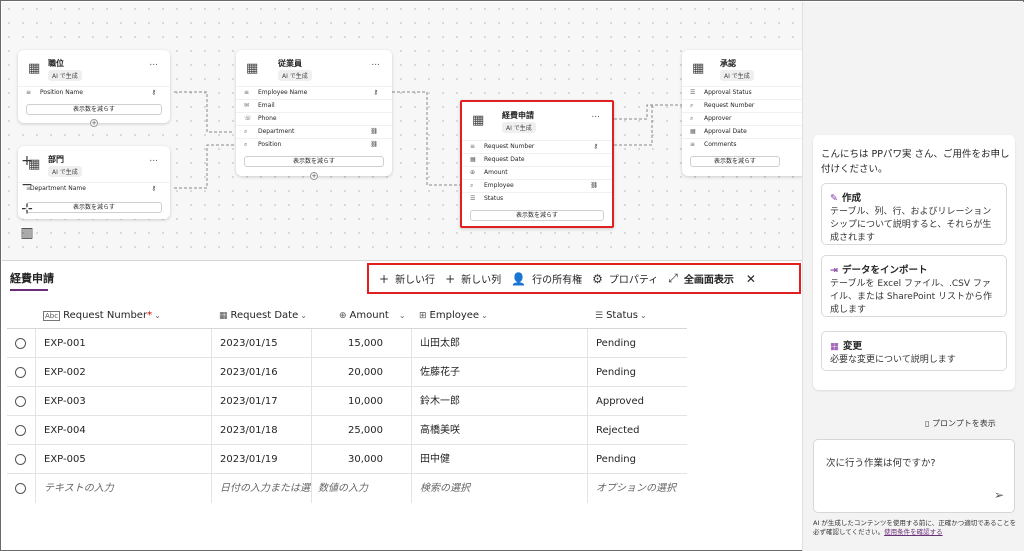 Image resolution: width=1024 pixels, height=551 pixels. Describe the element at coordinates (637, 315) in the screenshot. I see `column-header-status: ☰ Status ⌄` at that location.